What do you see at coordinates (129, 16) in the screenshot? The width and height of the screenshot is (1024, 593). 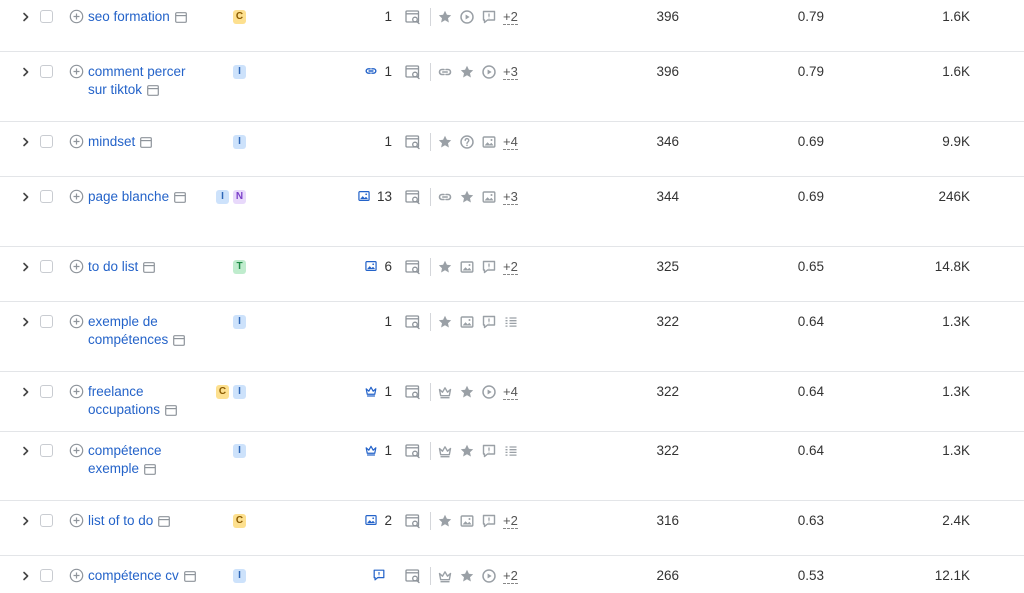 I see `keyword-text: seo formation` at bounding box center [129, 16].